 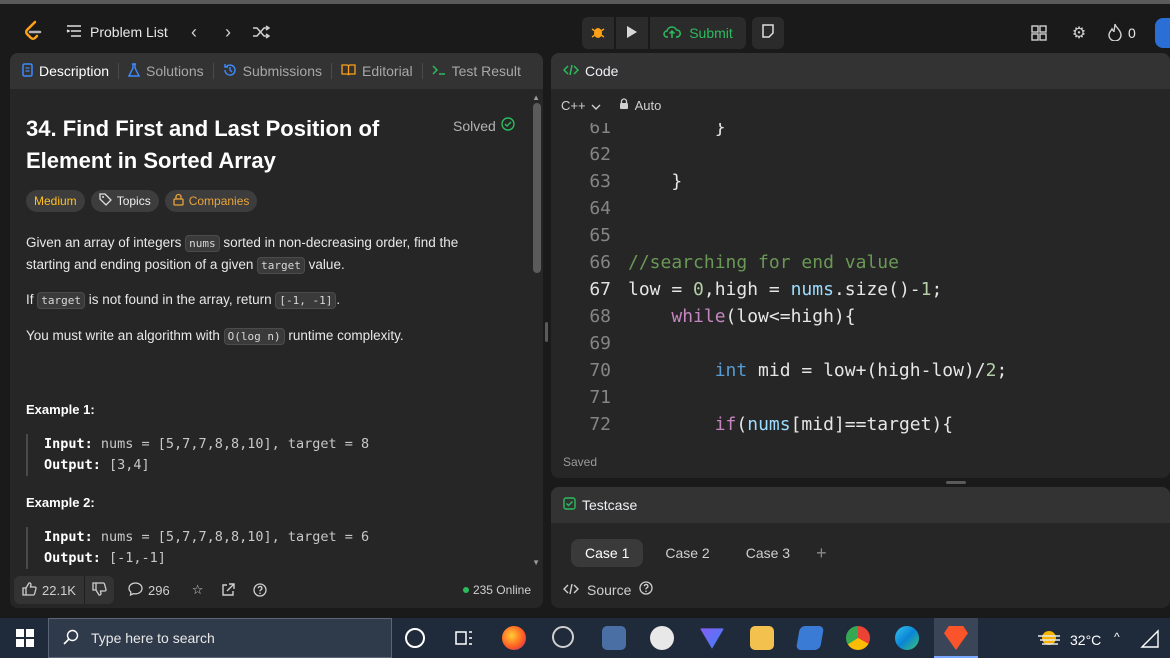 I want to click on problem-list-button: Problem List, so click(x=117, y=32).